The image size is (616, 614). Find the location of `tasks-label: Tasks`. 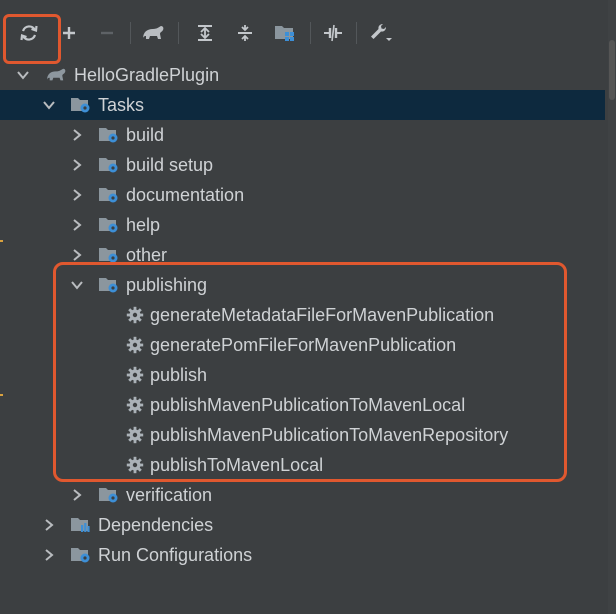

tasks-label: Tasks is located at coordinates (121, 104).